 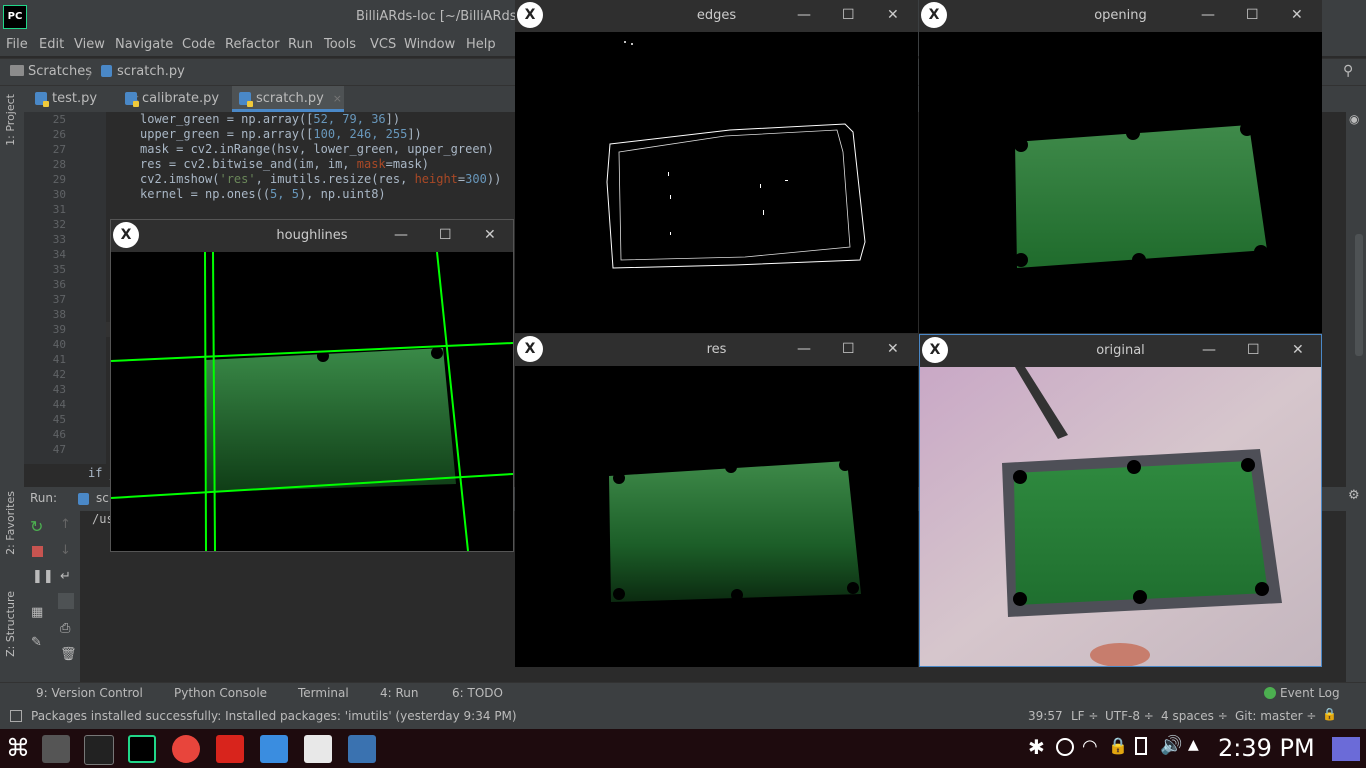 I want to click on tab-todo: 6: TODO, so click(x=477, y=693).